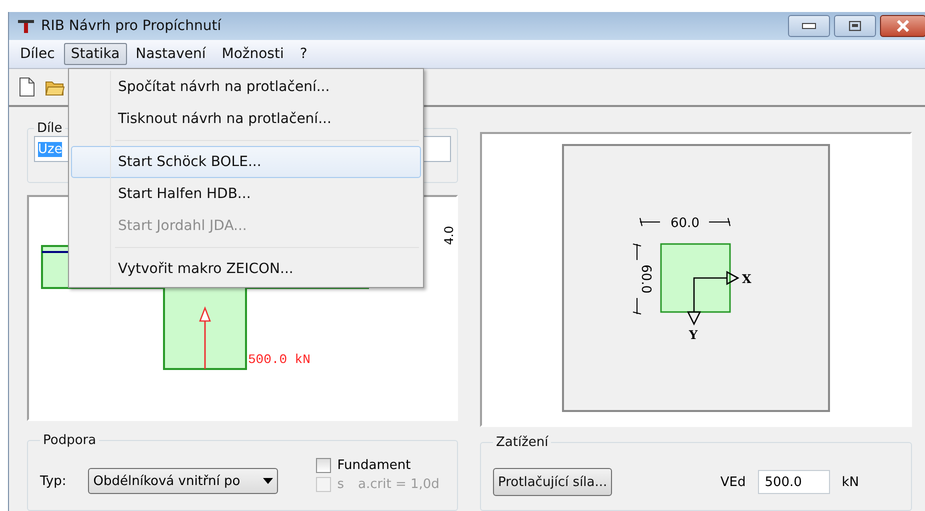  I want to click on reinforcement-line, so click(55, 252).